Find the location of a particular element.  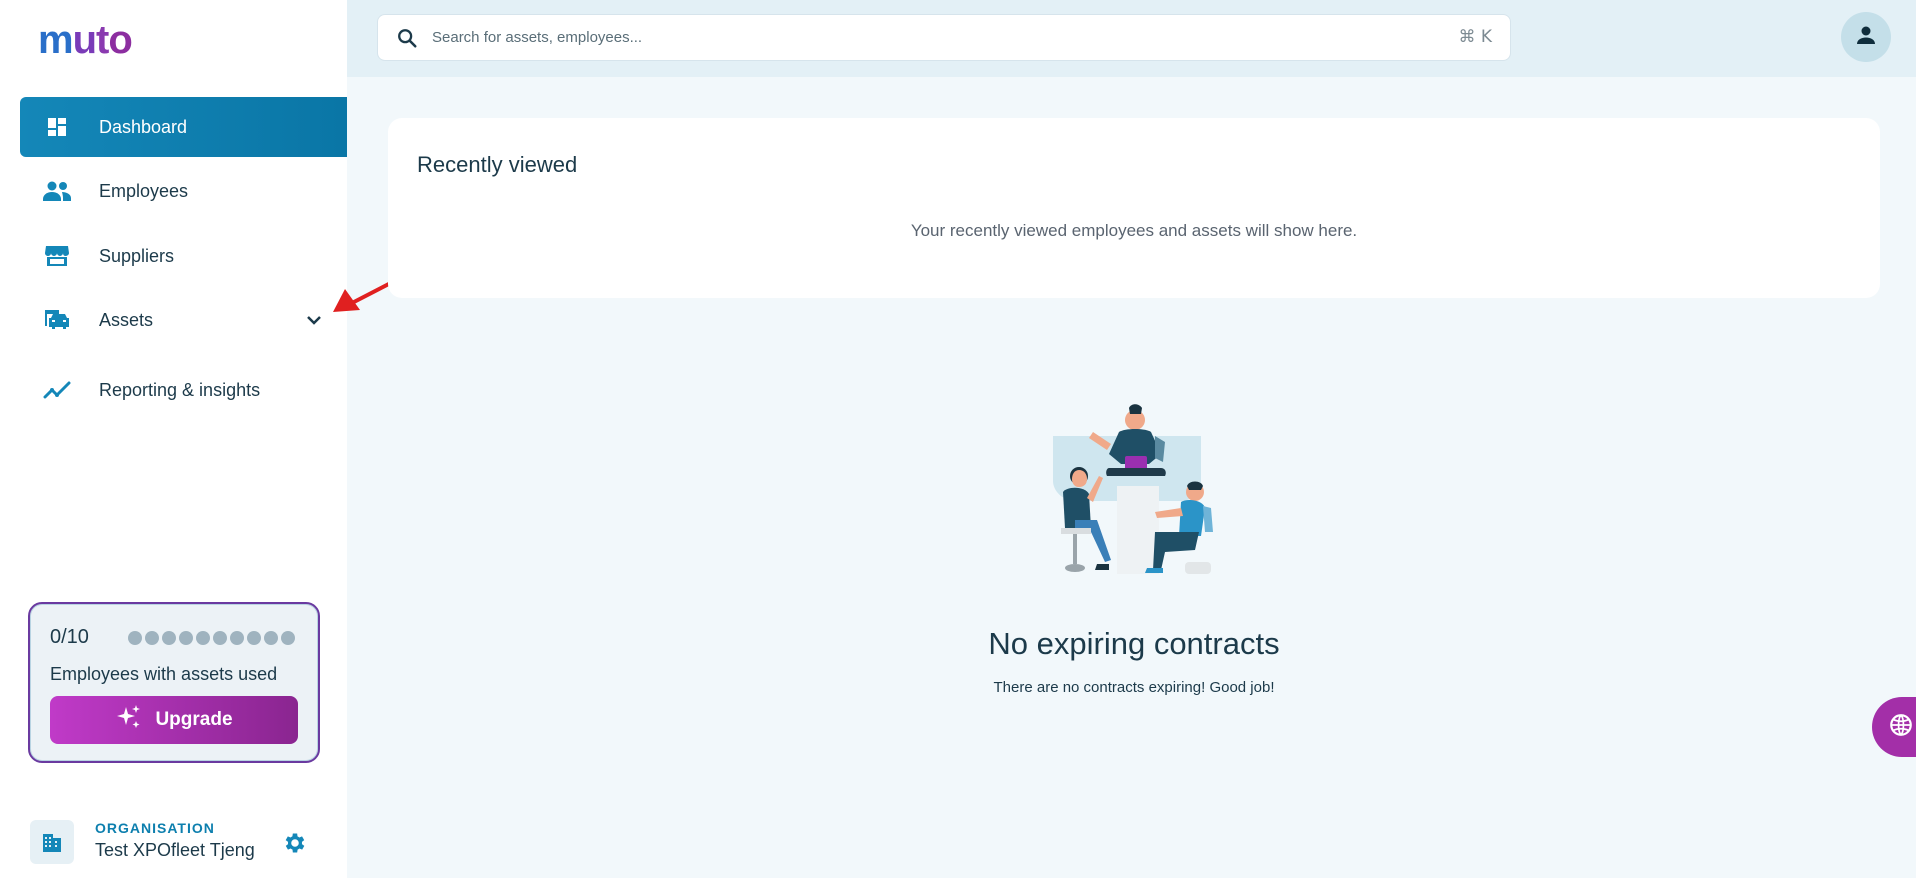

usage-count: 0/10 is located at coordinates (69, 637).